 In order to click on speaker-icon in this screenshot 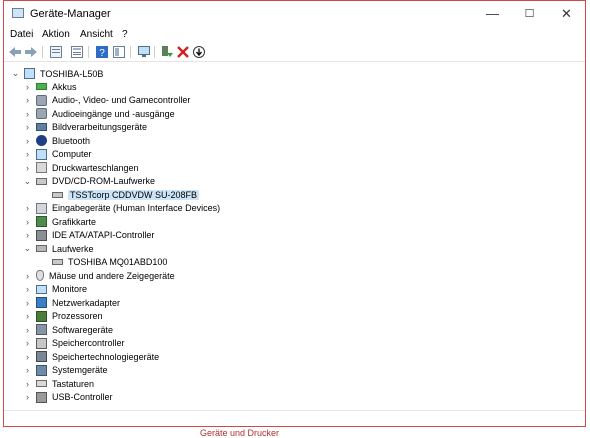, I will do `click(41, 100)`.